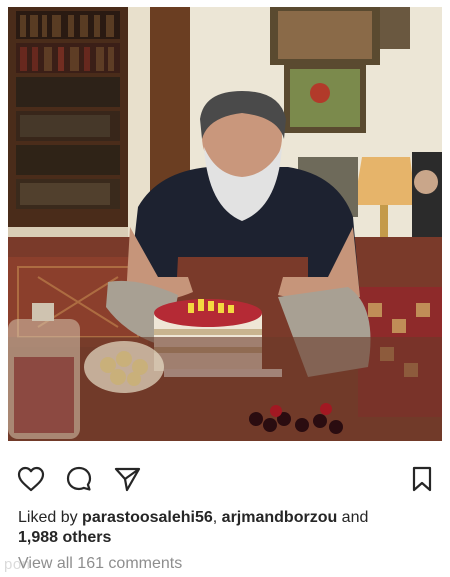  I want to click on liked-by-prefix: Liked by, so click(50, 517).